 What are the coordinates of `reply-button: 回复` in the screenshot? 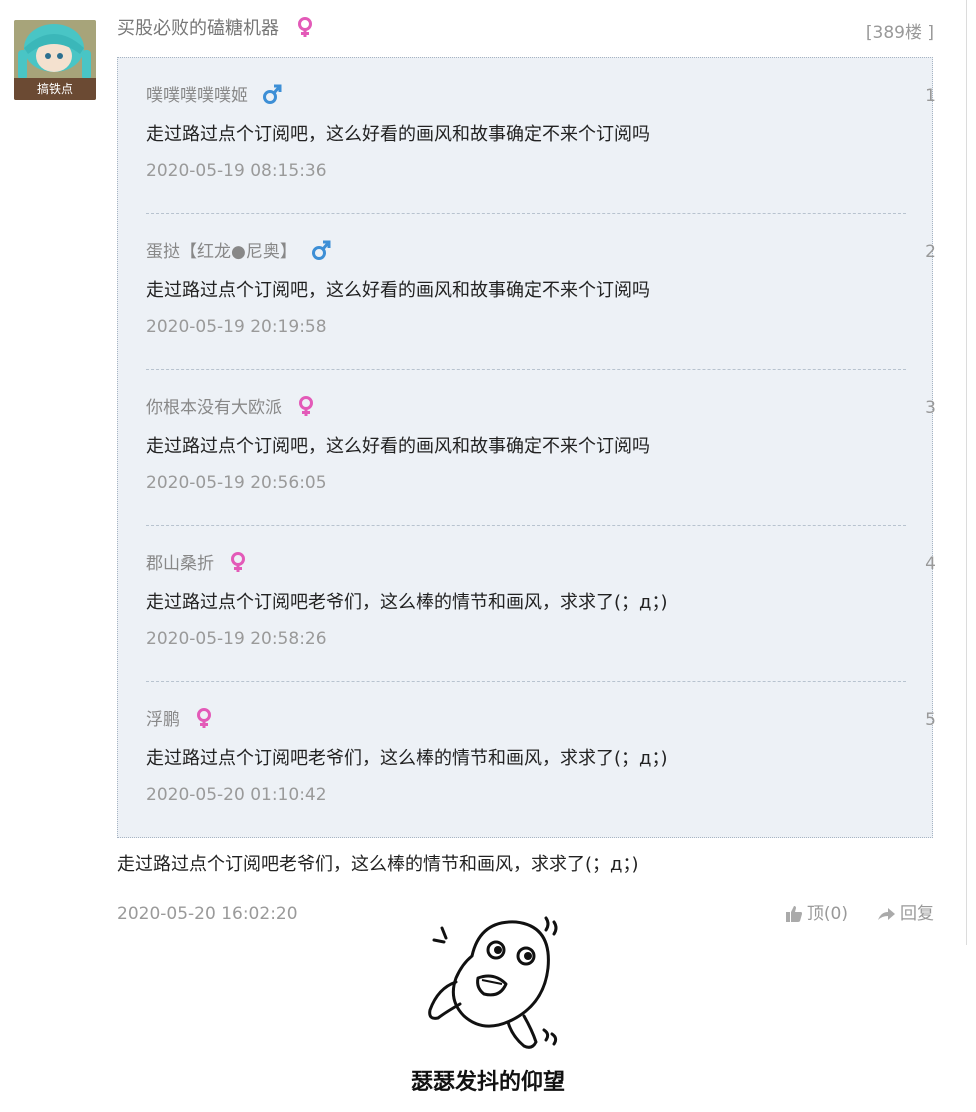 It's located at (905, 914).